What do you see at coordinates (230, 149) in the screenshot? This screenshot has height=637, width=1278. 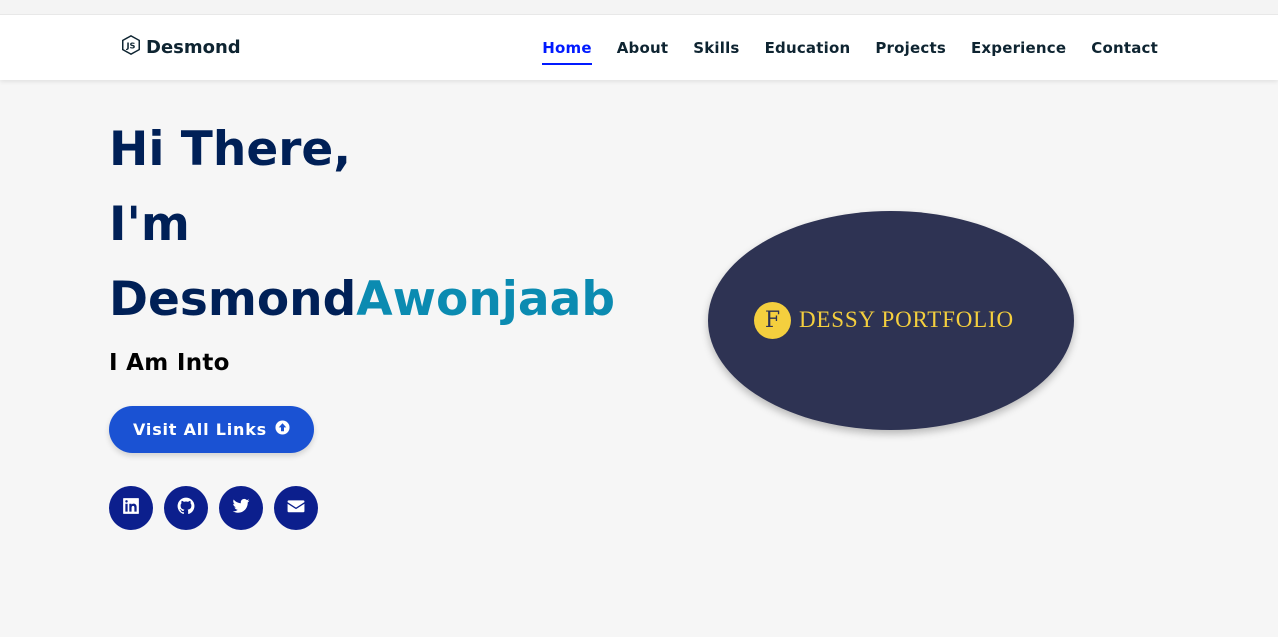 I see `hero-greeting: Hi There,` at bounding box center [230, 149].